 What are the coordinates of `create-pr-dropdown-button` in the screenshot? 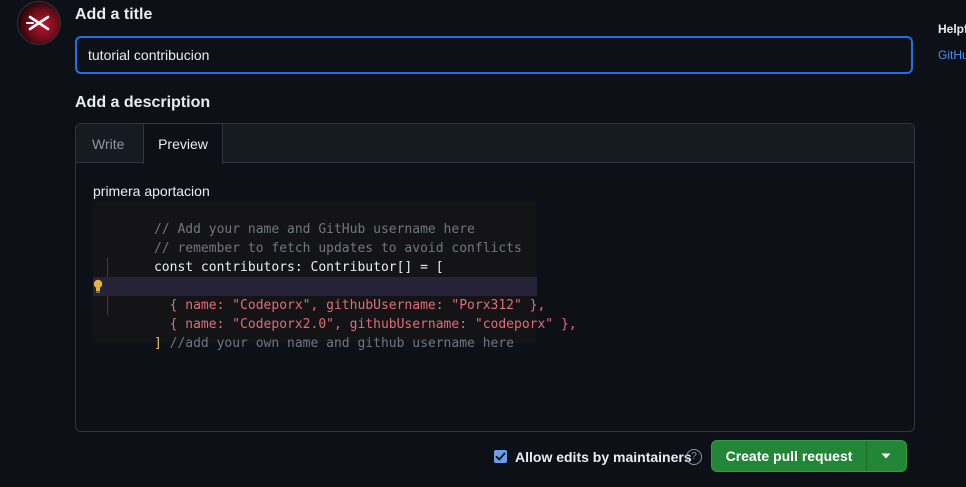 It's located at (886, 456).